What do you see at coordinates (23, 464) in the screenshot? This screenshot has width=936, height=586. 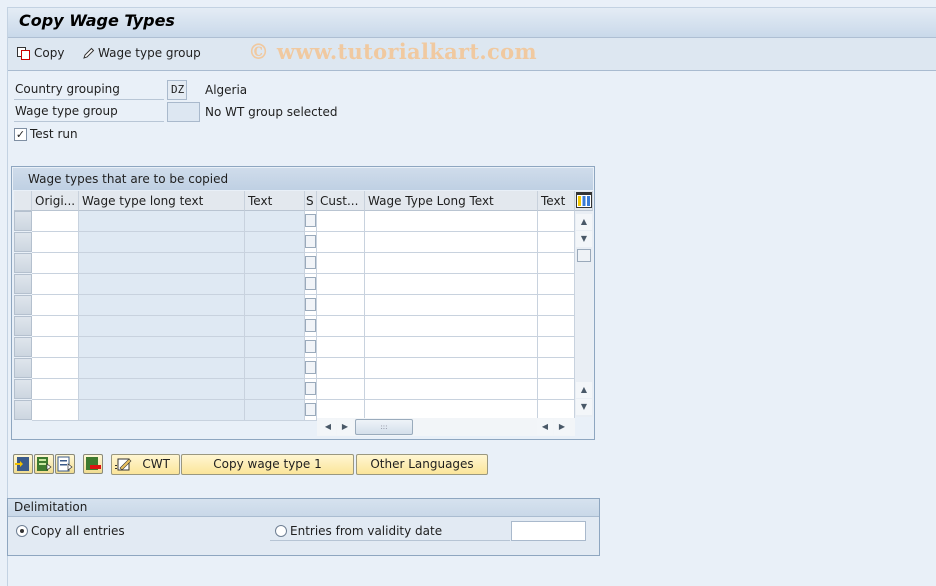 I see `insert-row-button` at bounding box center [23, 464].